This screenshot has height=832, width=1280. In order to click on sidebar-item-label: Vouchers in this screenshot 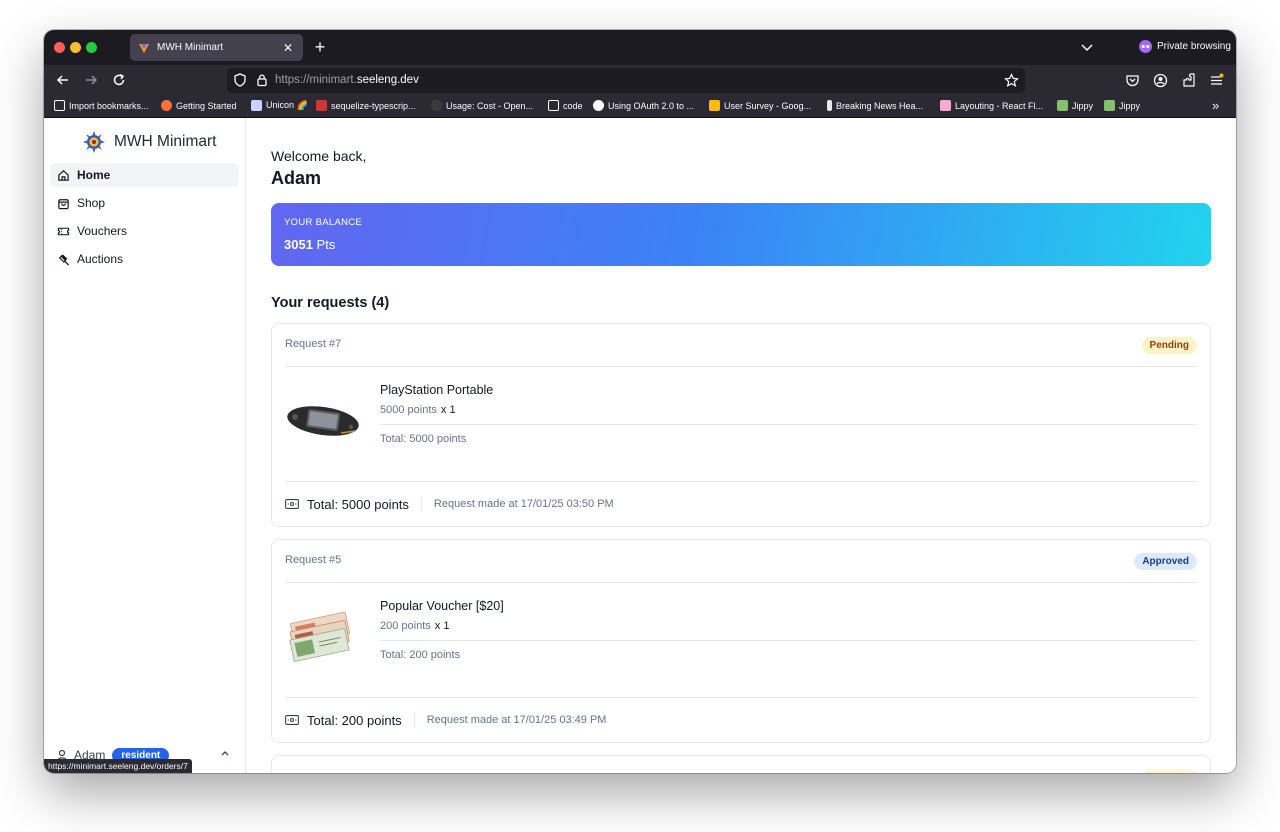, I will do `click(102, 231)`.